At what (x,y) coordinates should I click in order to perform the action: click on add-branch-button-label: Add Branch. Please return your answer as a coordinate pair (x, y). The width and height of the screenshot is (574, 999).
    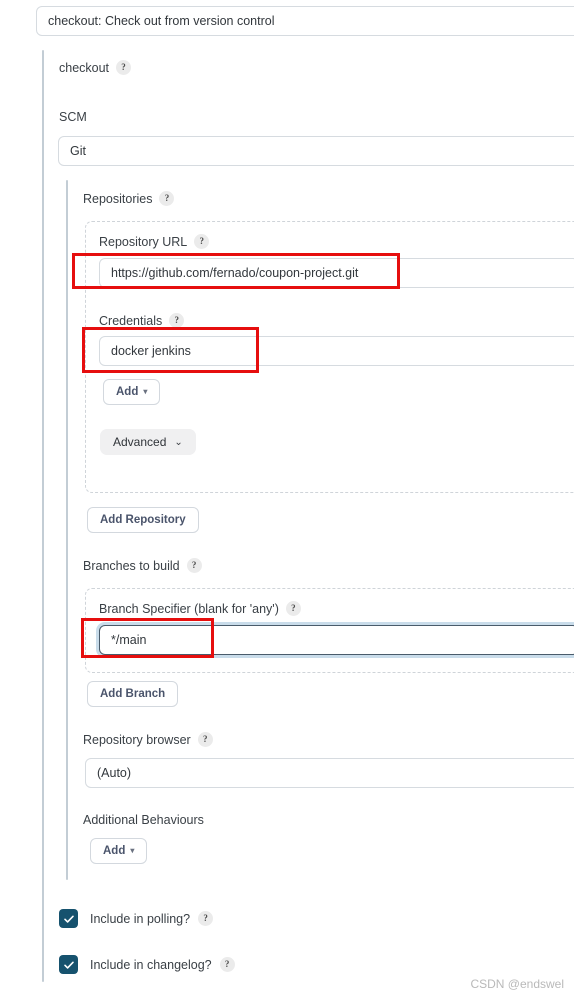
    Looking at the image, I should click on (133, 694).